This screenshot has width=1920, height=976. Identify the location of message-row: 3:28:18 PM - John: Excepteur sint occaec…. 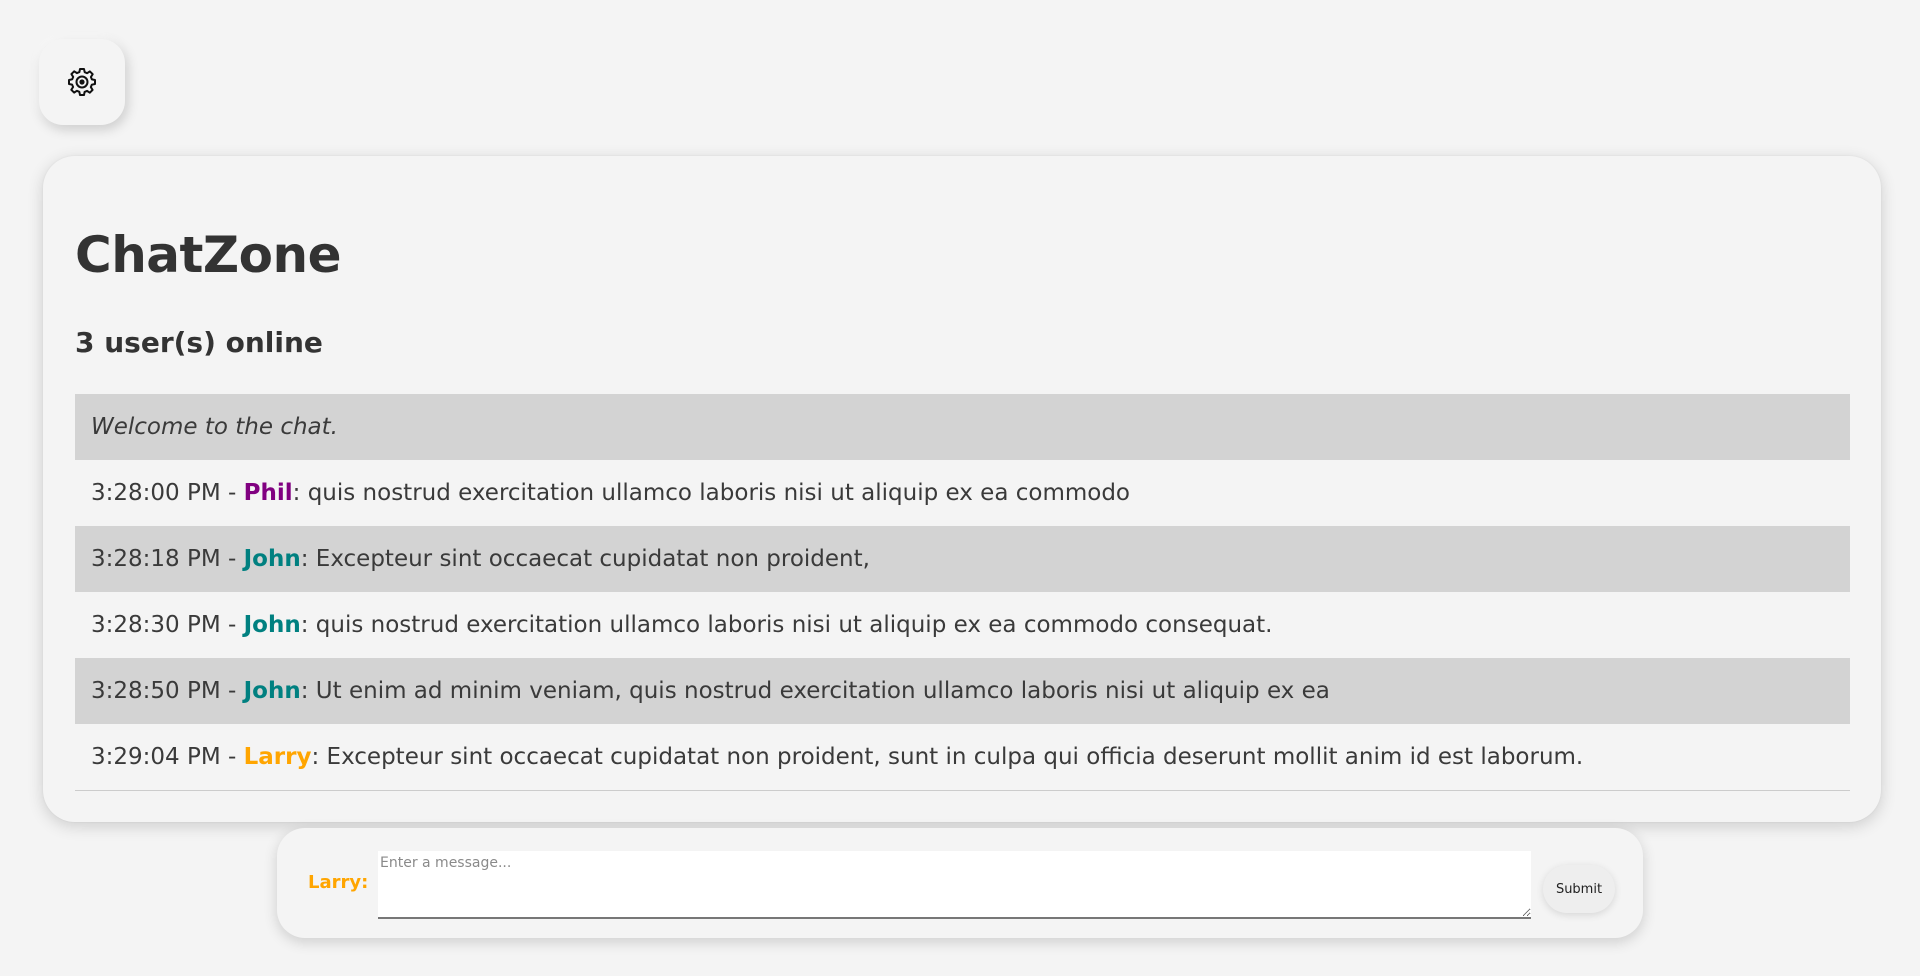
(962, 559).